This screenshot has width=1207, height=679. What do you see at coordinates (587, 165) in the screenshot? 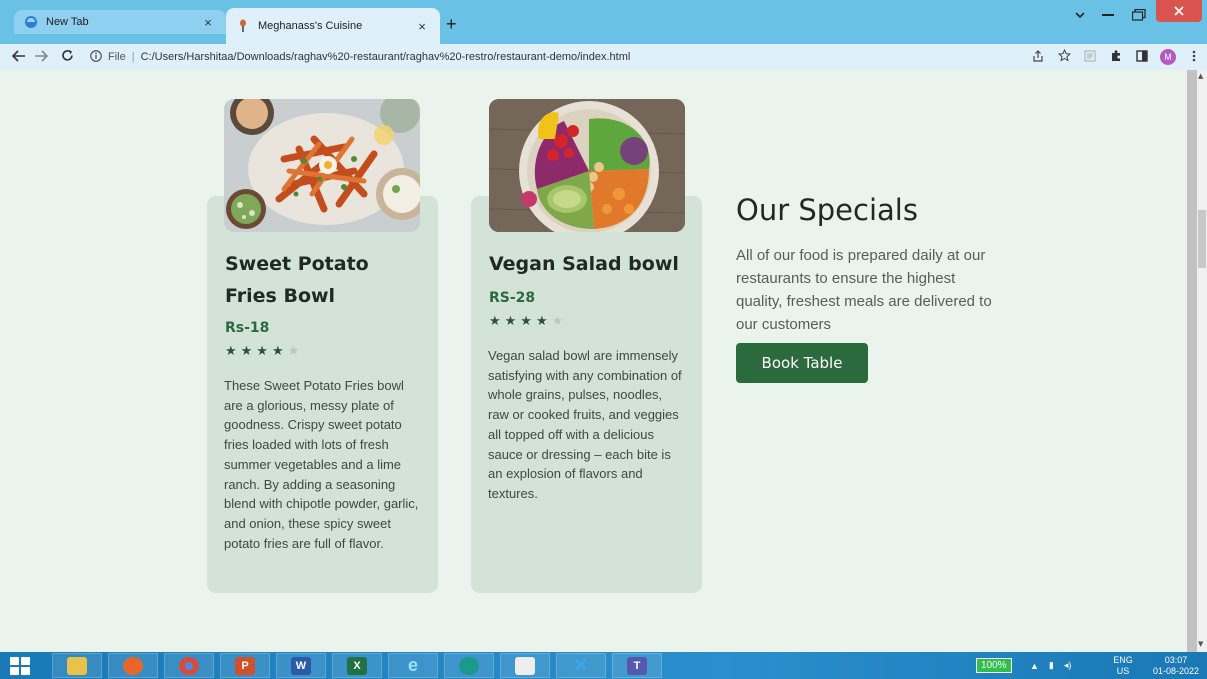
I see `vegan-salad-image` at bounding box center [587, 165].